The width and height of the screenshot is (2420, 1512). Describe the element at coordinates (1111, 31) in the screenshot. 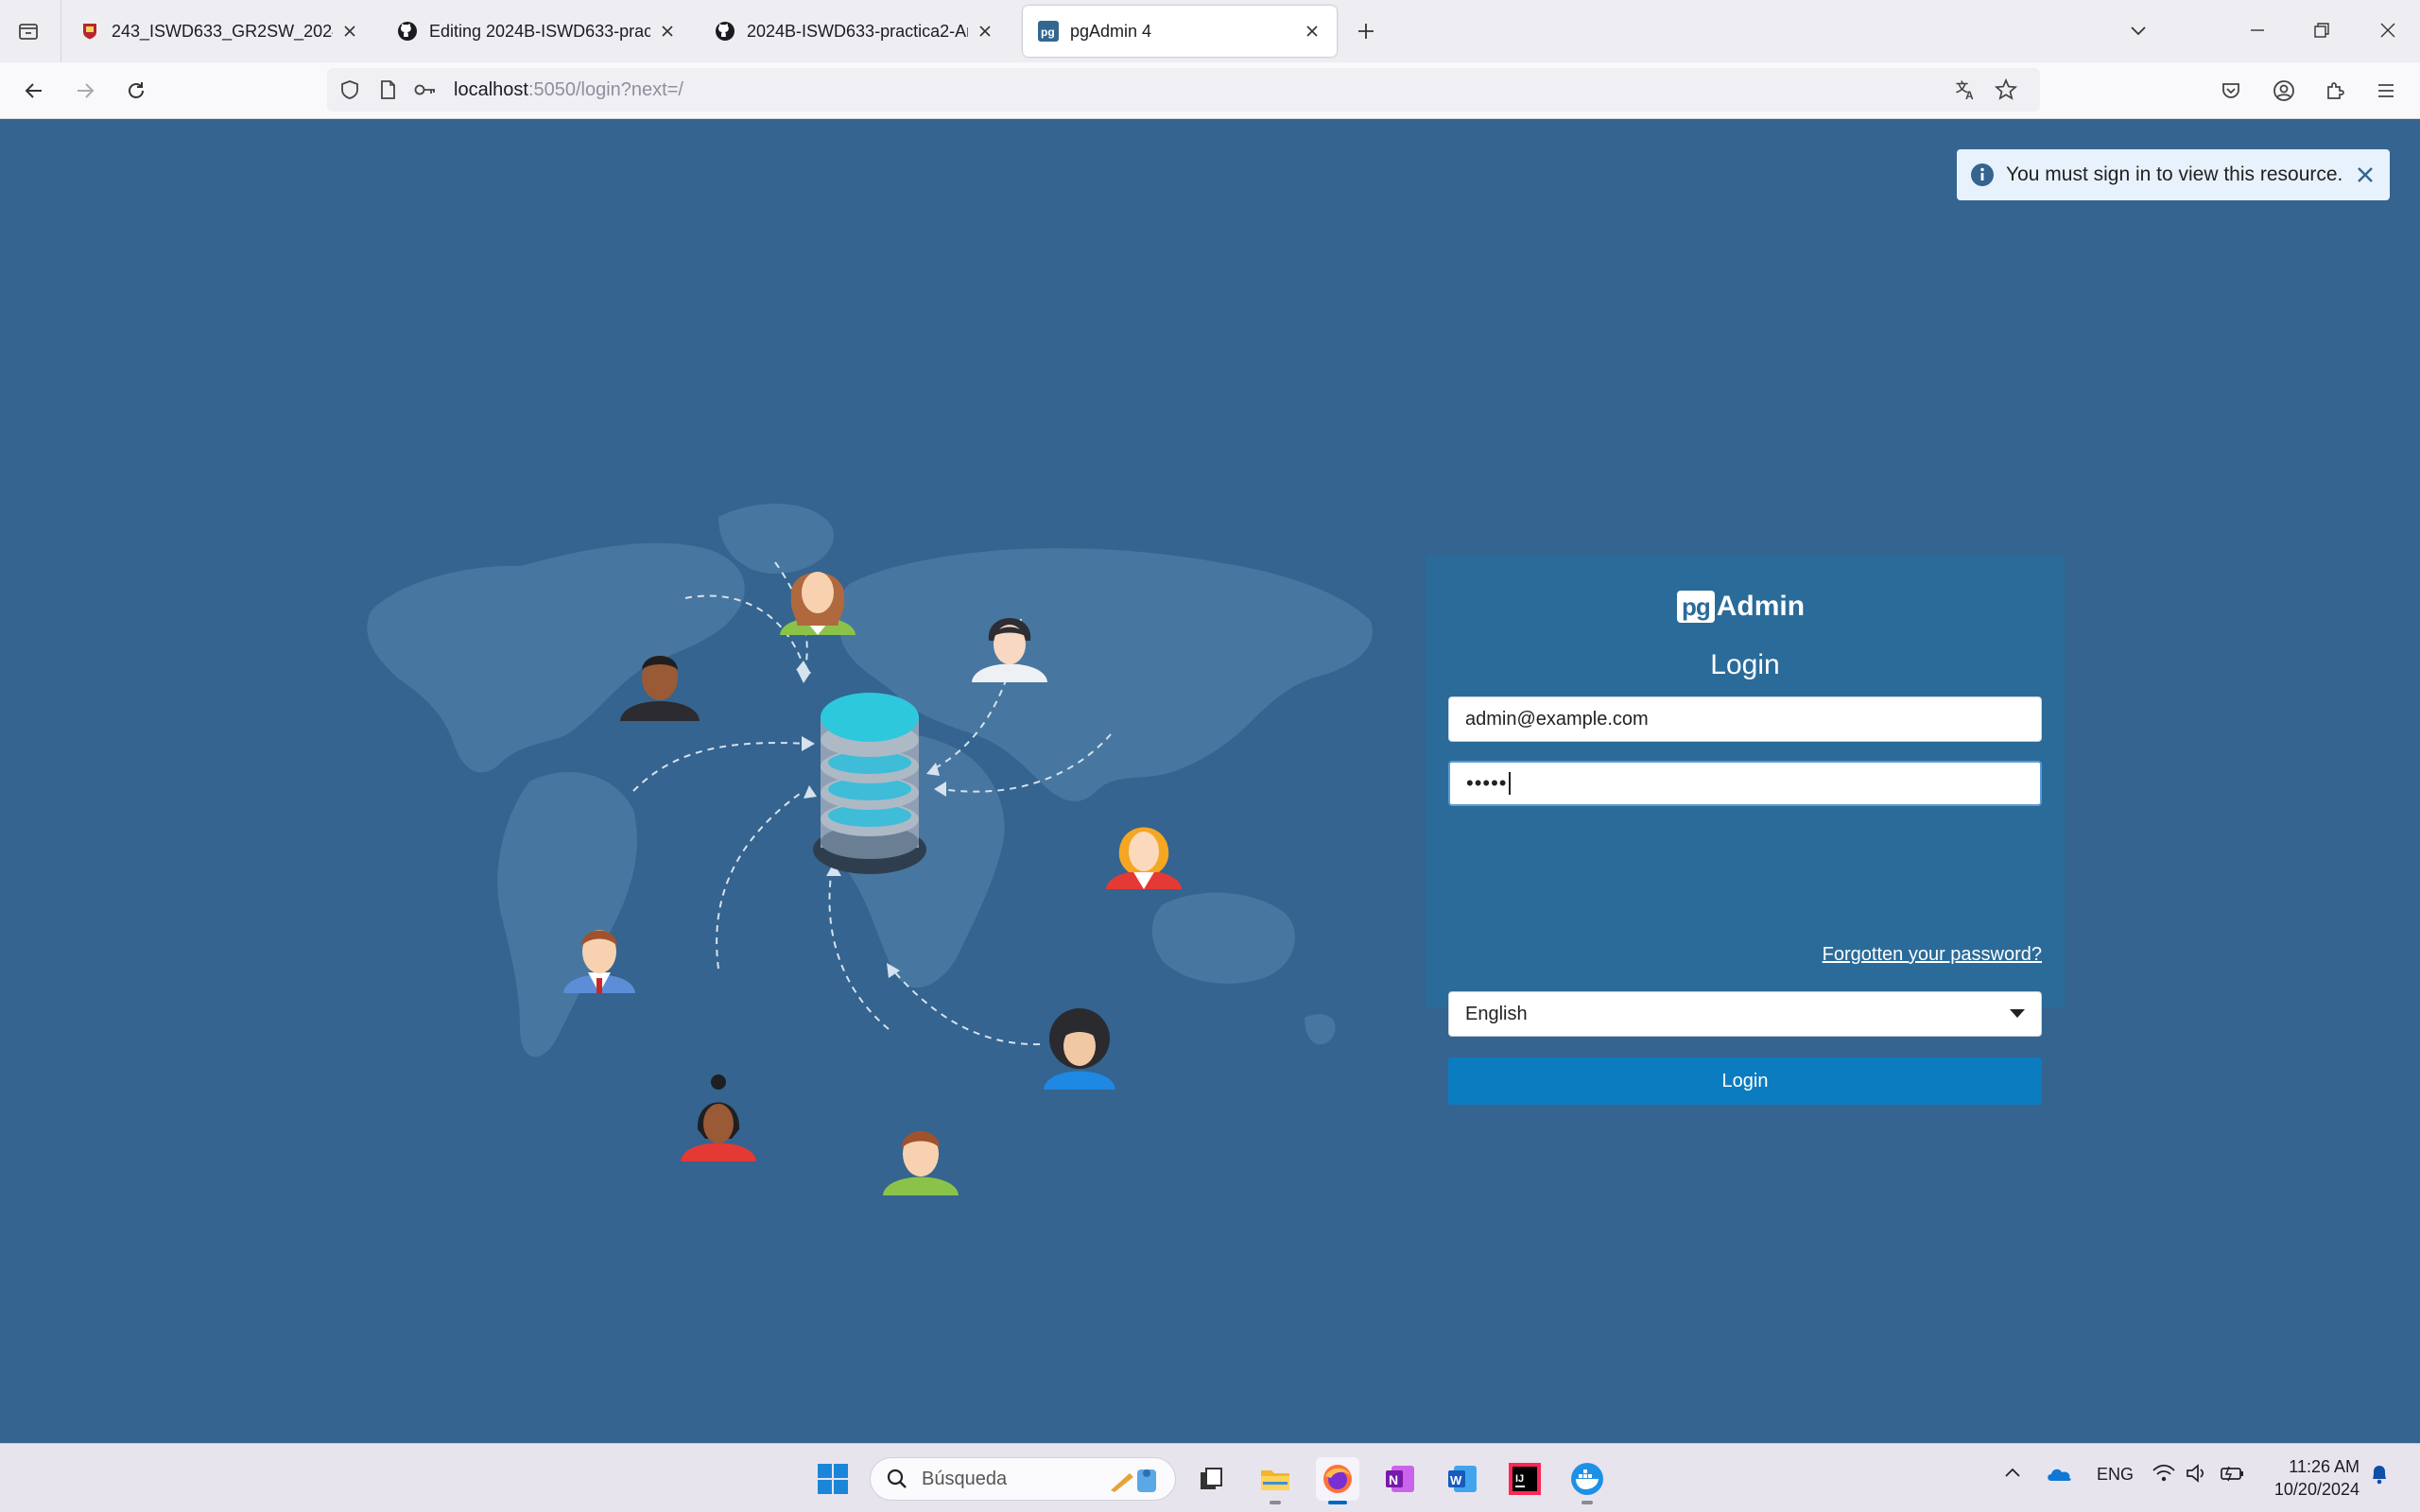

I see `tab-title: pgAdmin 4` at that location.